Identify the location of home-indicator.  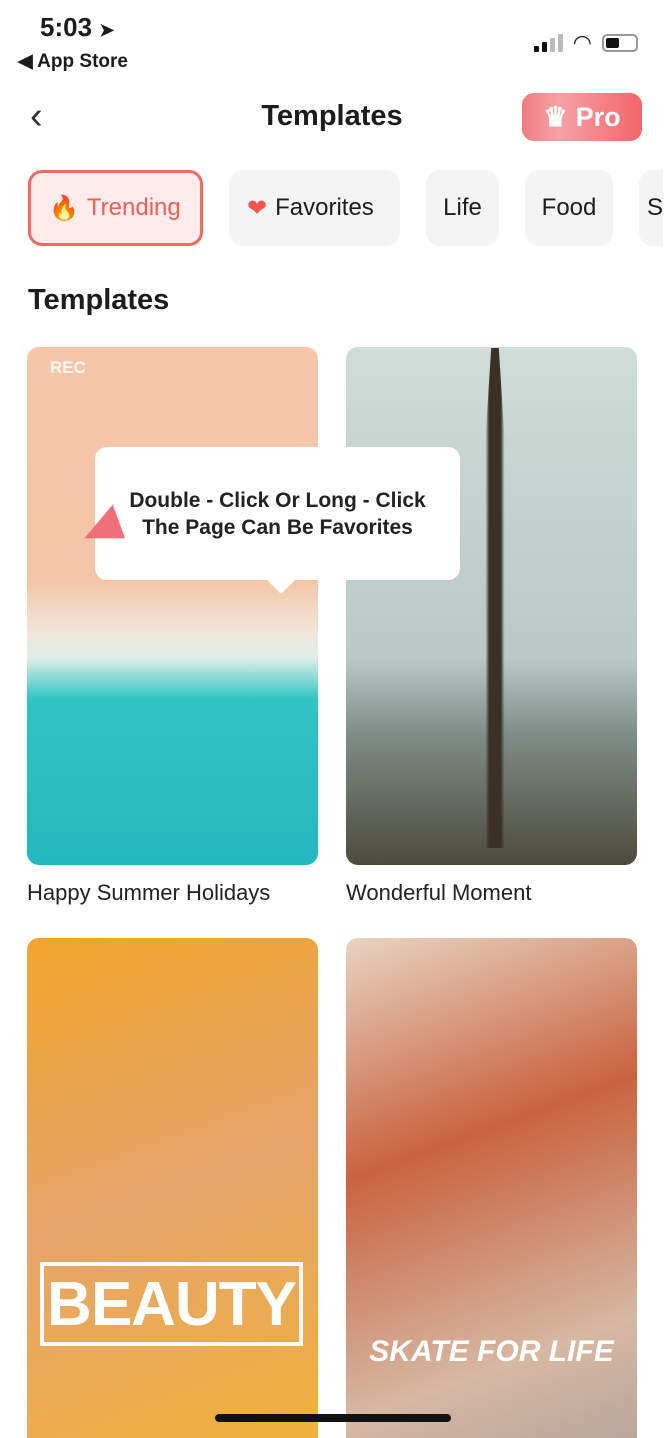
(333, 1418).